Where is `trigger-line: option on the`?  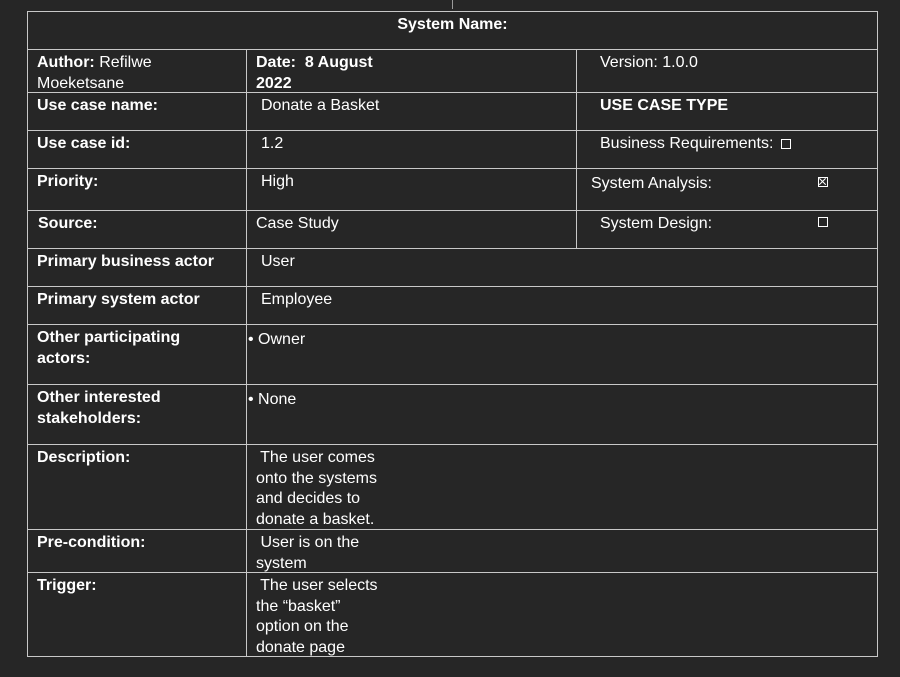
trigger-line: option on the is located at coordinates (302, 626).